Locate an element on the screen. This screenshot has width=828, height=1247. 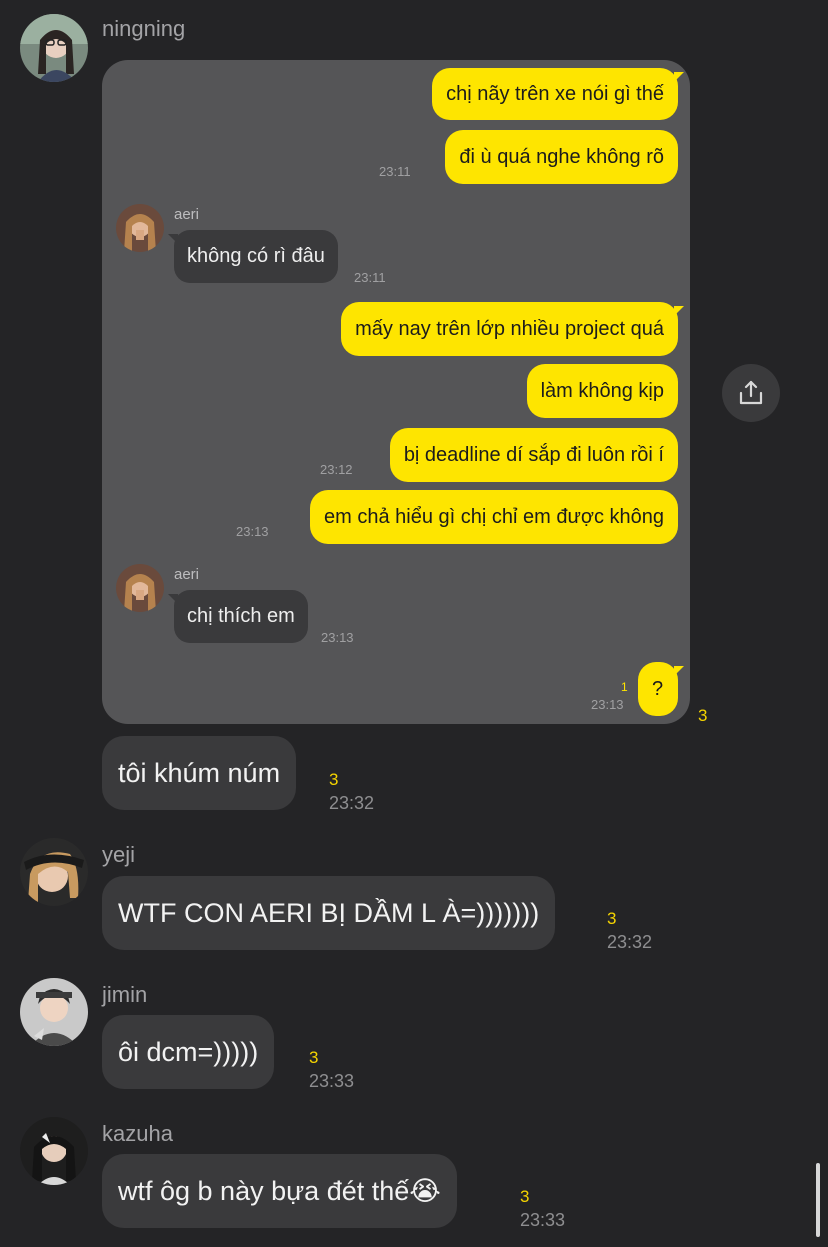
image-bubble-out: em chả hiểu gì chị chỉ em được không is located at coordinates (493, 517).